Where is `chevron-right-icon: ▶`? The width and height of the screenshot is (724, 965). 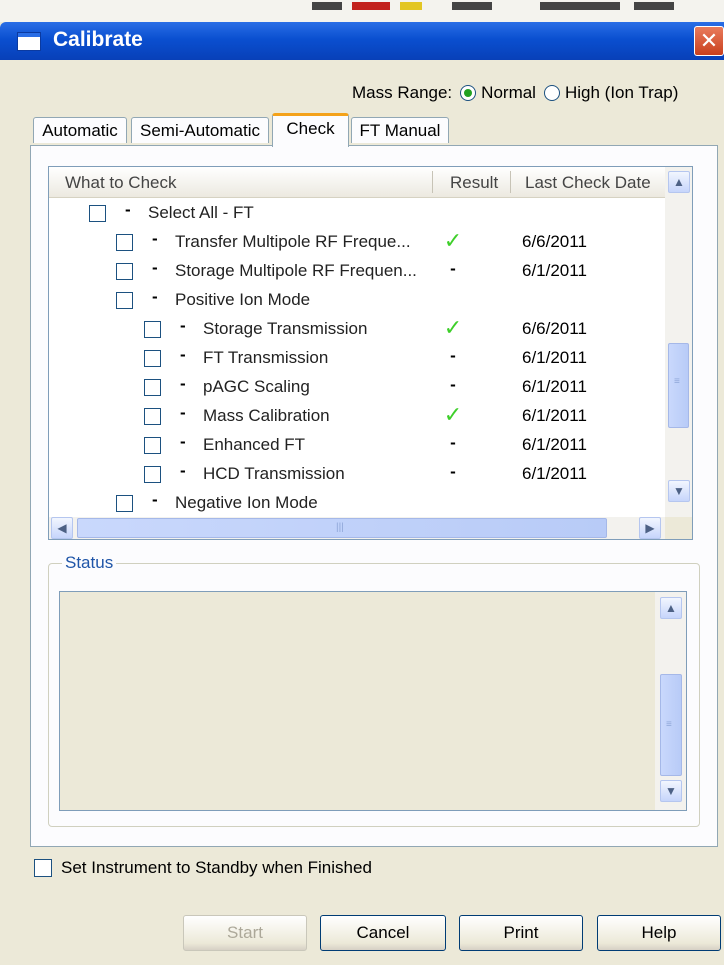 chevron-right-icon: ▶ is located at coordinates (650, 528).